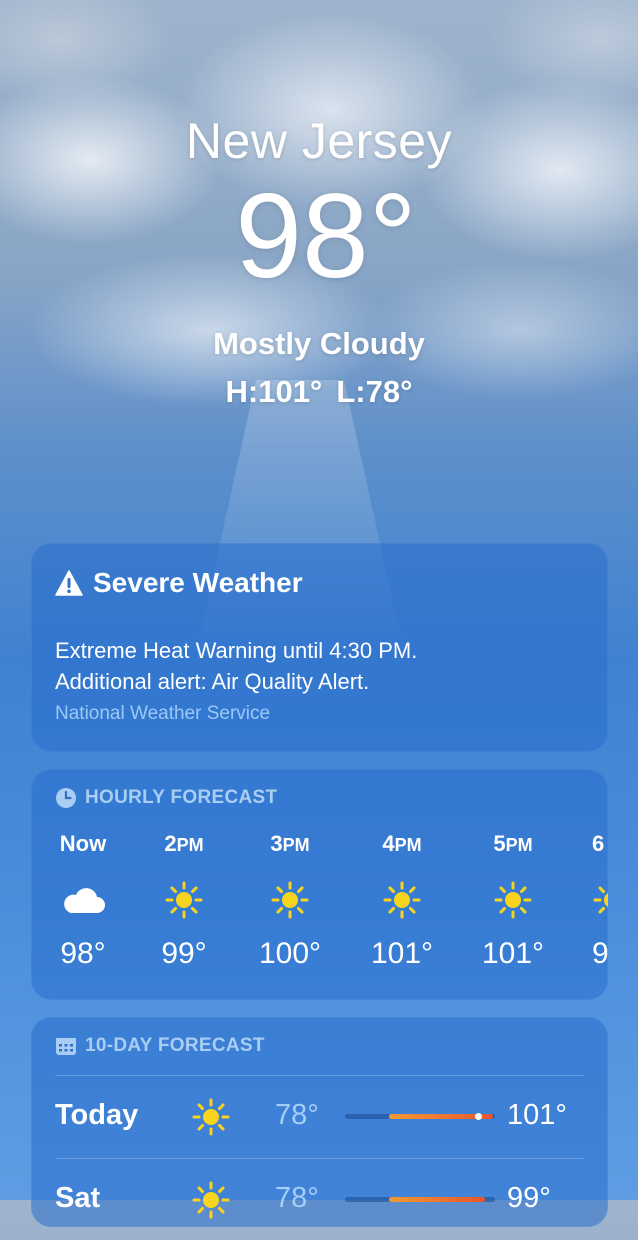 This screenshot has height=1240, width=638. Describe the element at coordinates (236, 650) in the screenshot. I see `alert-line-1: Extreme Heat Warning until 4:30 PM.` at that location.